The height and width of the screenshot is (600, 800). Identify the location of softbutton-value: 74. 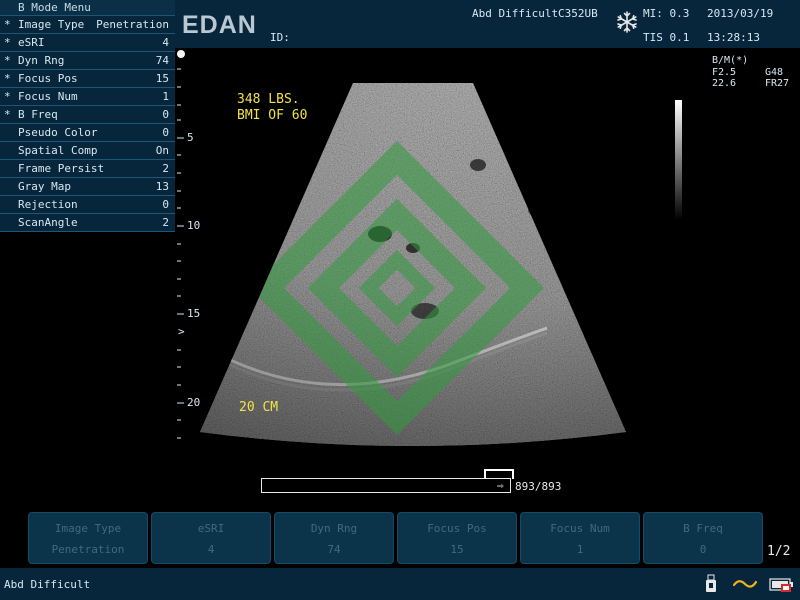
(334, 549).